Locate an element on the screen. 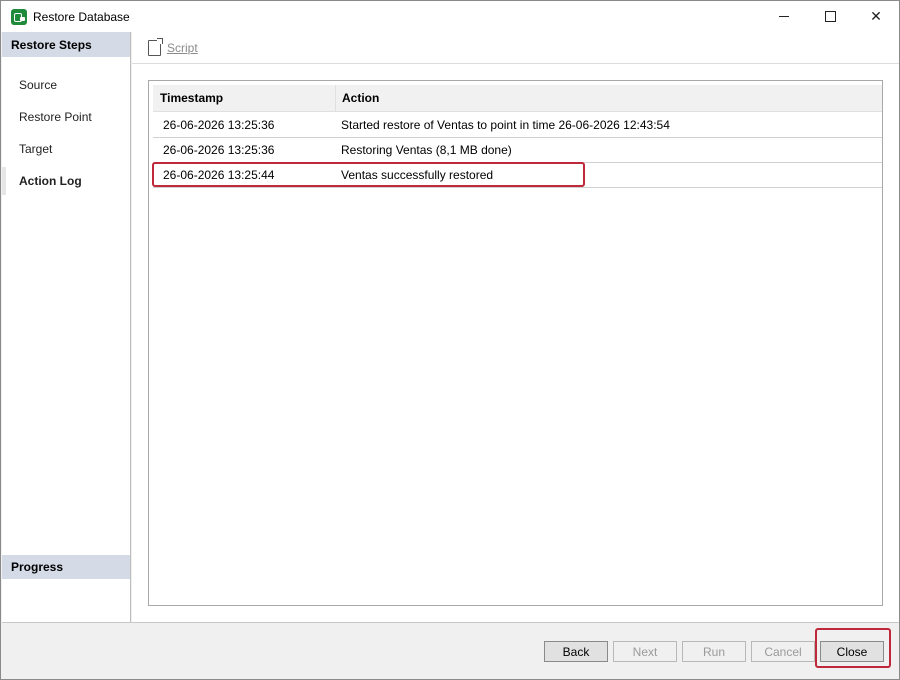  sidebar-item-action-log: Action Log is located at coordinates (66, 181).